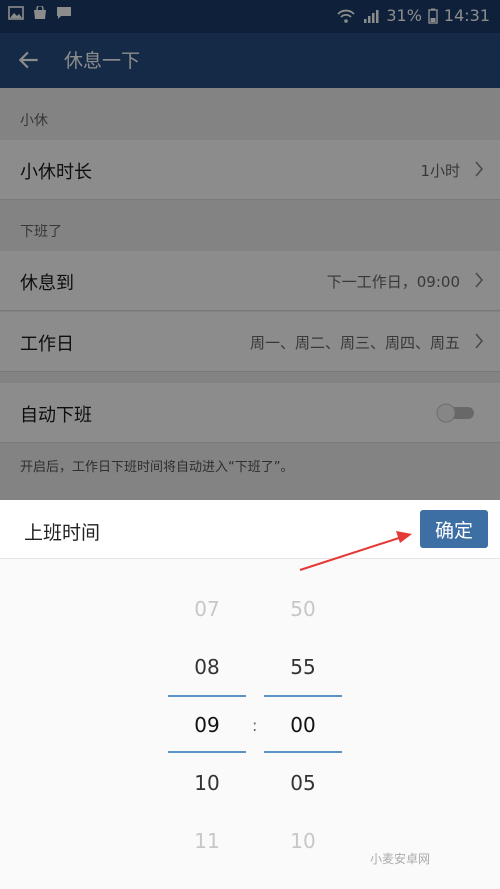  I want to click on hour-option: 08, so click(207, 667).